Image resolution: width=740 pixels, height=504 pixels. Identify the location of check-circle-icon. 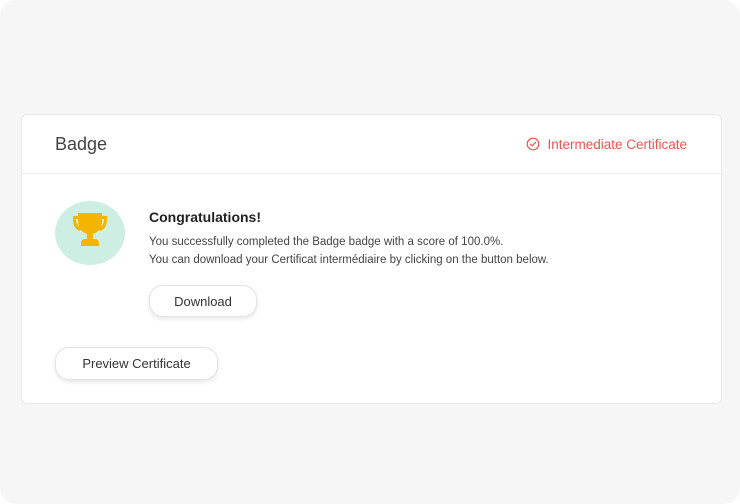
(533, 144).